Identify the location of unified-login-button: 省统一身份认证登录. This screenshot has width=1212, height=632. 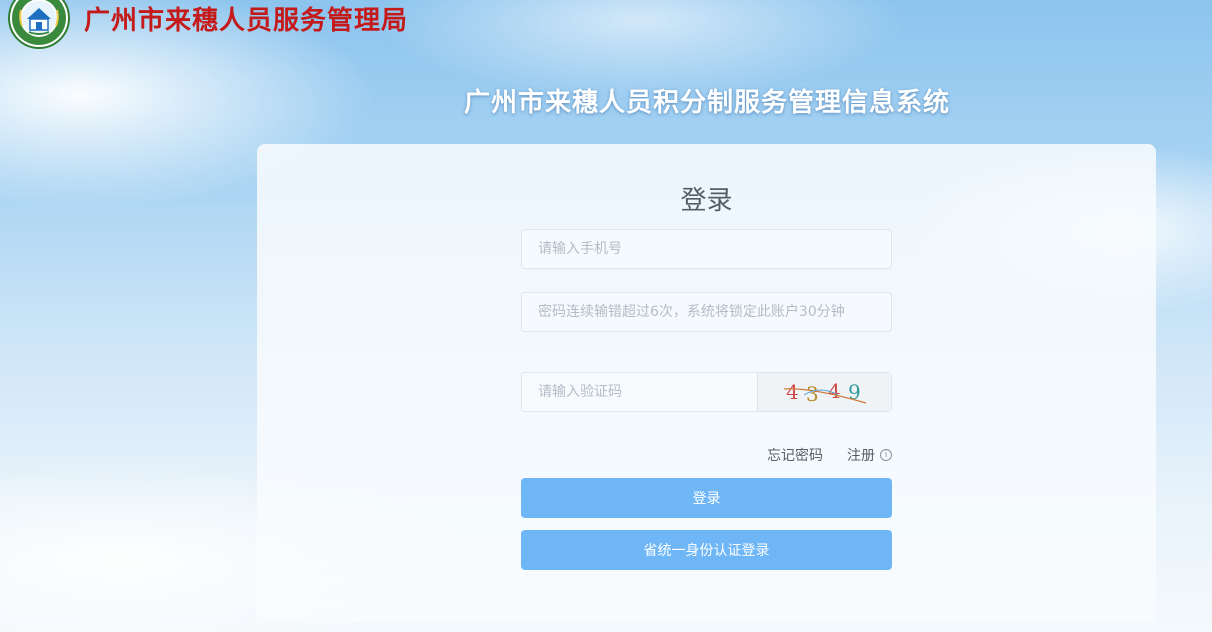
(706, 550).